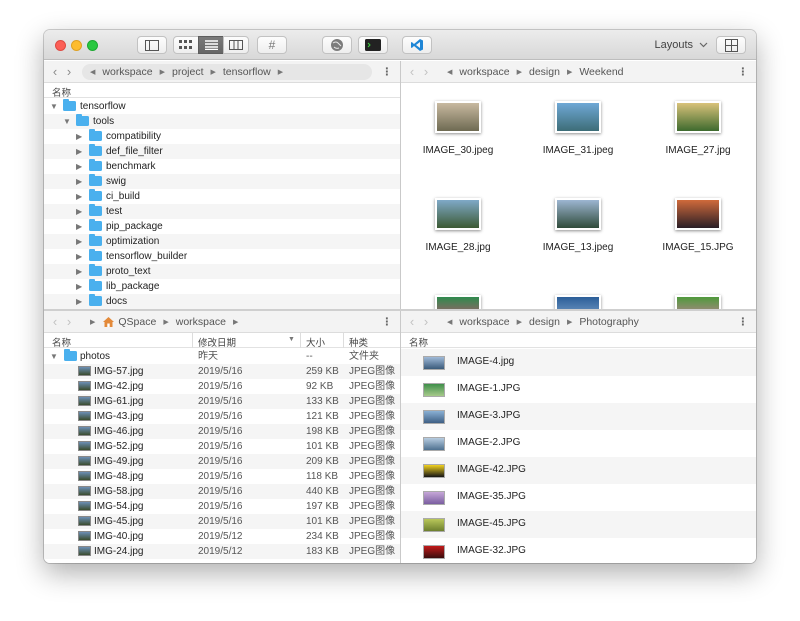 This screenshot has height=621, width=800. I want to click on list-view-button, so click(211, 45).